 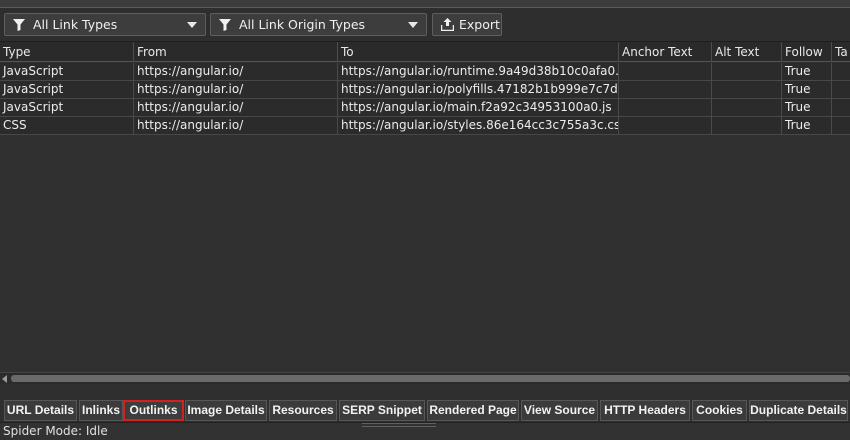 I want to click on horizontal-scrollbar, so click(x=425, y=378).